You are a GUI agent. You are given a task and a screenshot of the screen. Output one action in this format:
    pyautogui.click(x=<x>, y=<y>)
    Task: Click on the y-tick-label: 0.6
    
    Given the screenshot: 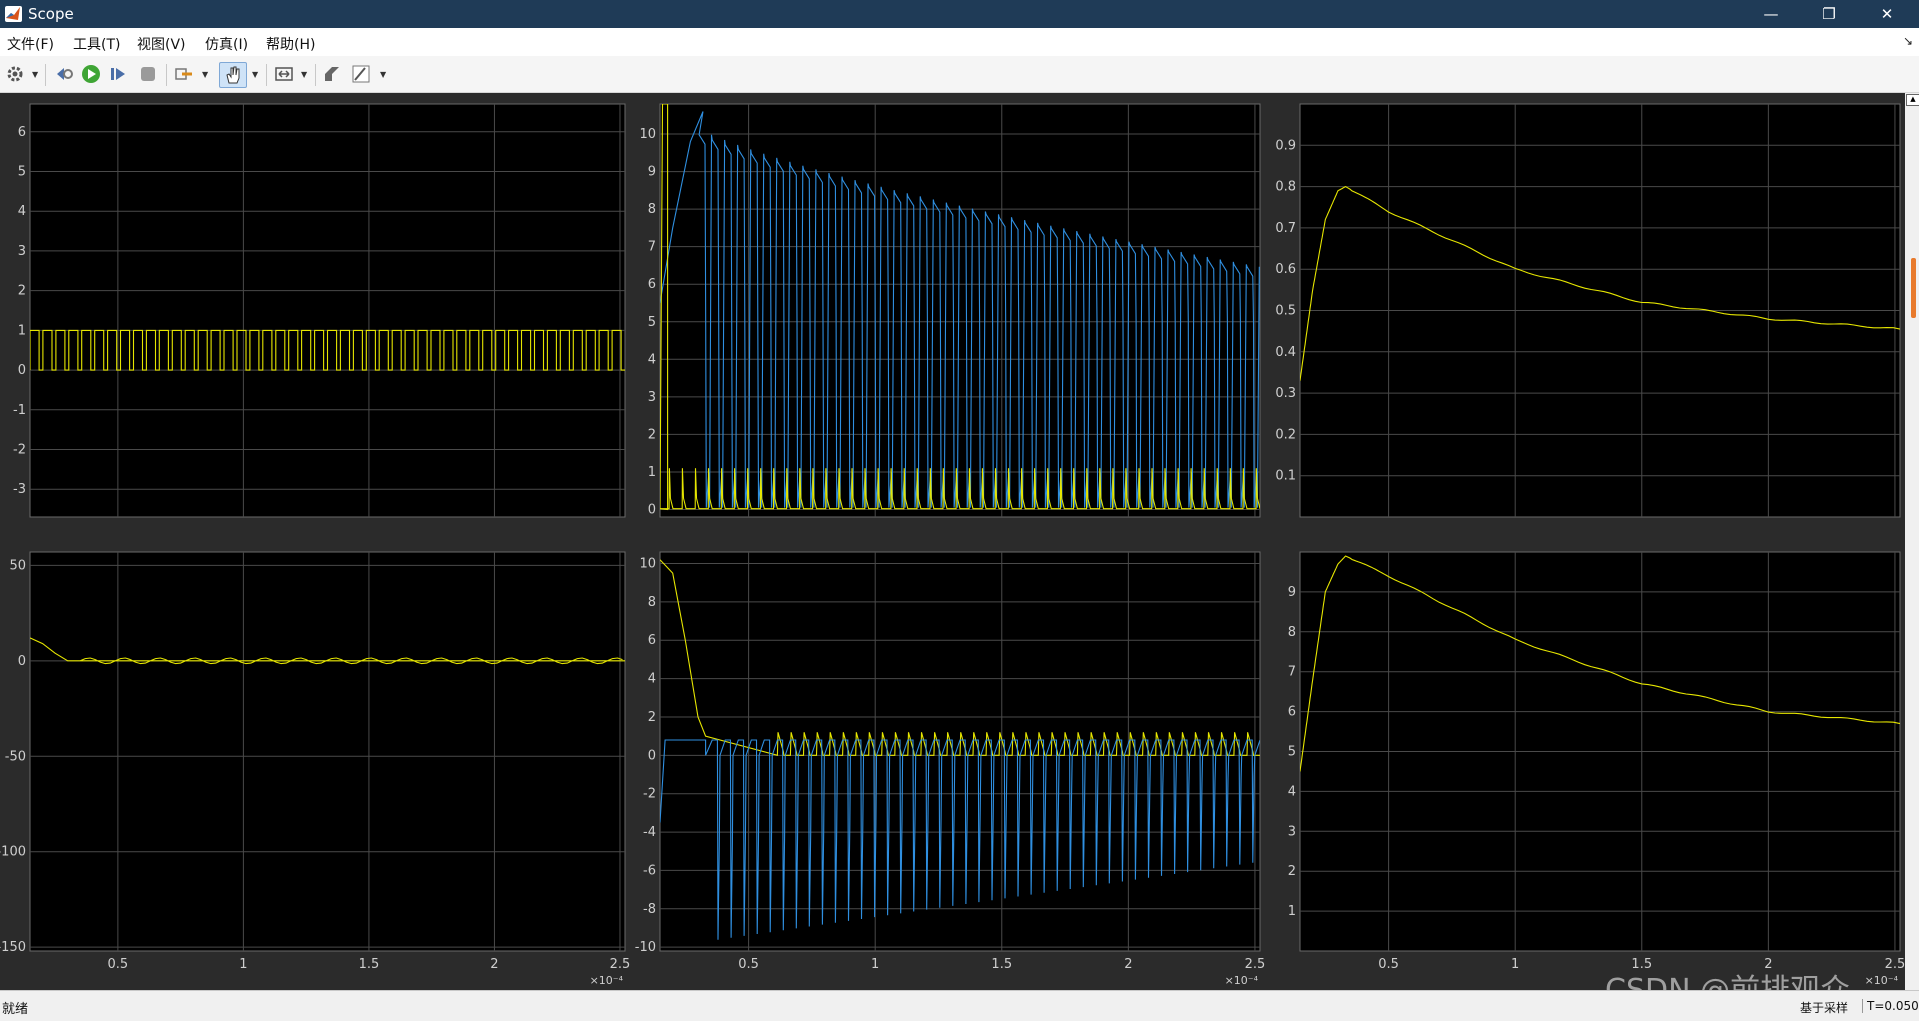 What is the action you would take?
    pyautogui.click(x=1285, y=269)
    